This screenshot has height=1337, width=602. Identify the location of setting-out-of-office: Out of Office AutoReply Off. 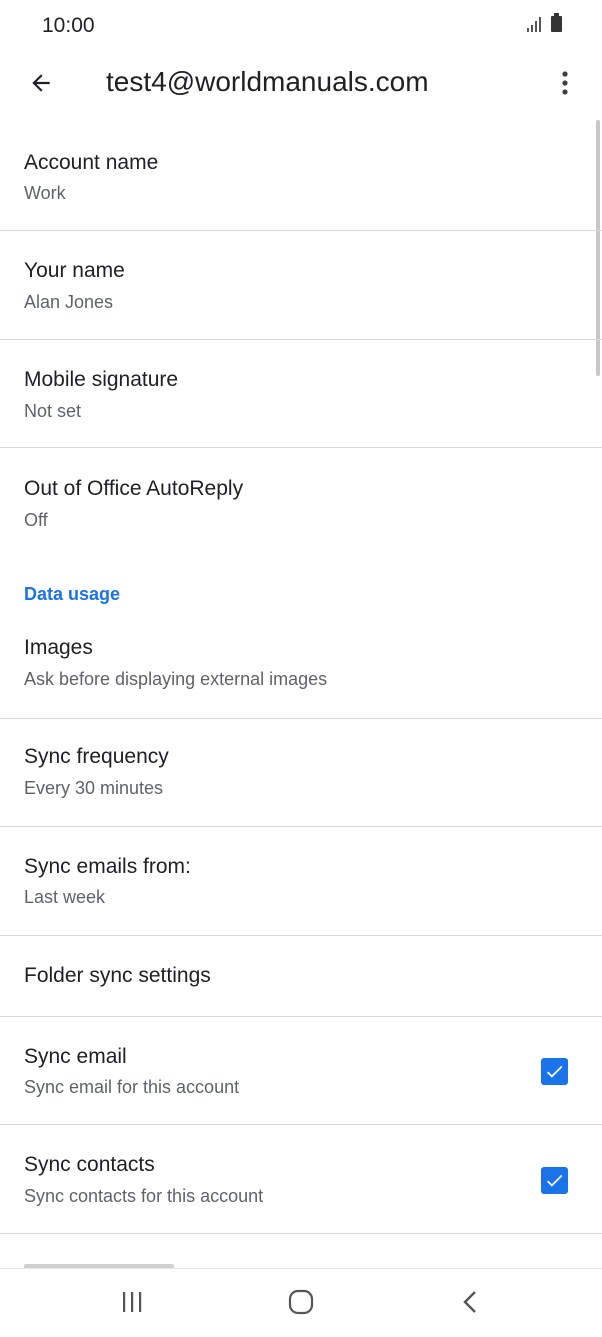
(301, 505).